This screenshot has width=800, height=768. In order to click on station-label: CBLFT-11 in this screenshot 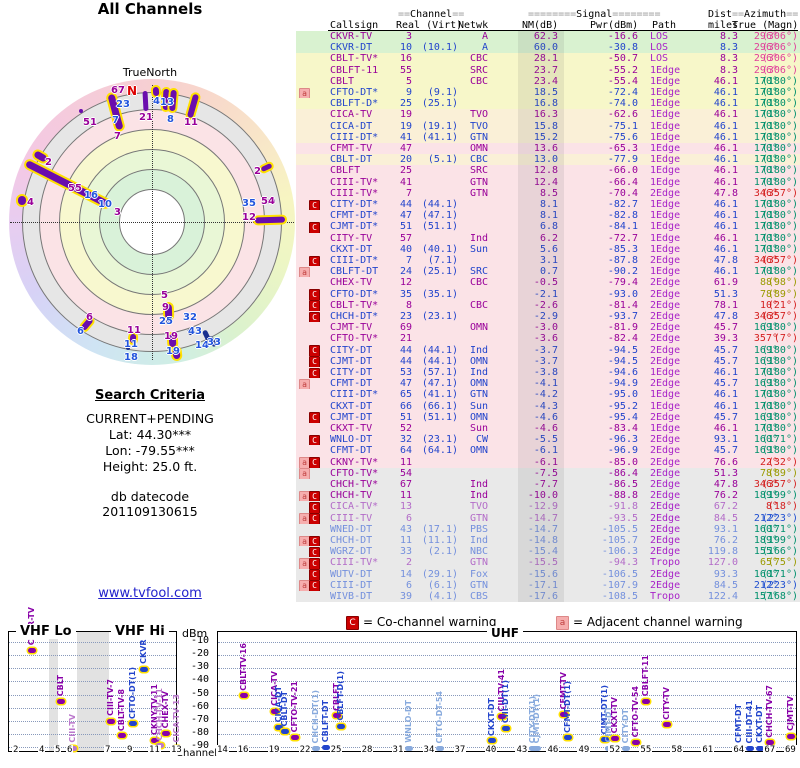, I will do `click(646, 676)`.